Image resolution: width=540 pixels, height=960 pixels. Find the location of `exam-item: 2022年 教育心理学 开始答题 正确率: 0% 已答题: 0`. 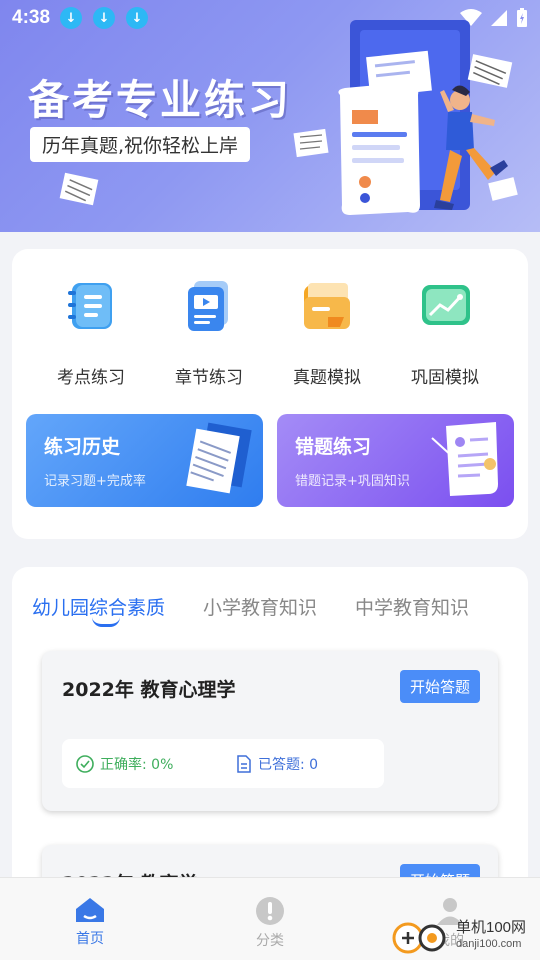

exam-item: 2022年 教育心理学 开始答题 正确率: 0% 已答题: 0 is located at coordinates (270, 731).